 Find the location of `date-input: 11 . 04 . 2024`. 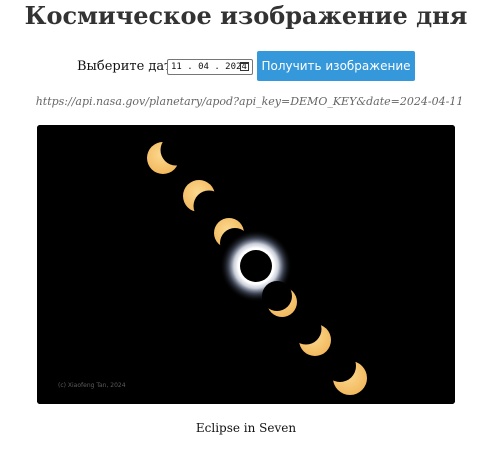

date-input: 11 . 04 . 2024 is located at coordinates (210, 67).